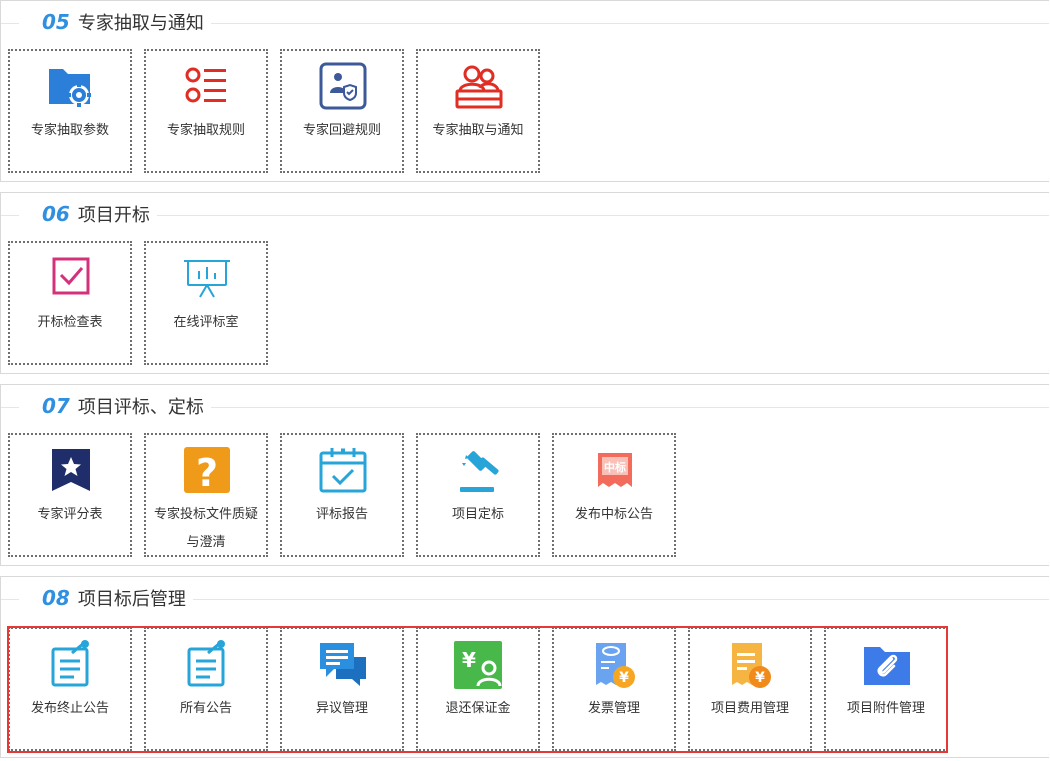 Image resolution: width=1050 pixels, height=761 pixels. I want to click on tile-label: 专家抽取与通知, so click(478, 130).